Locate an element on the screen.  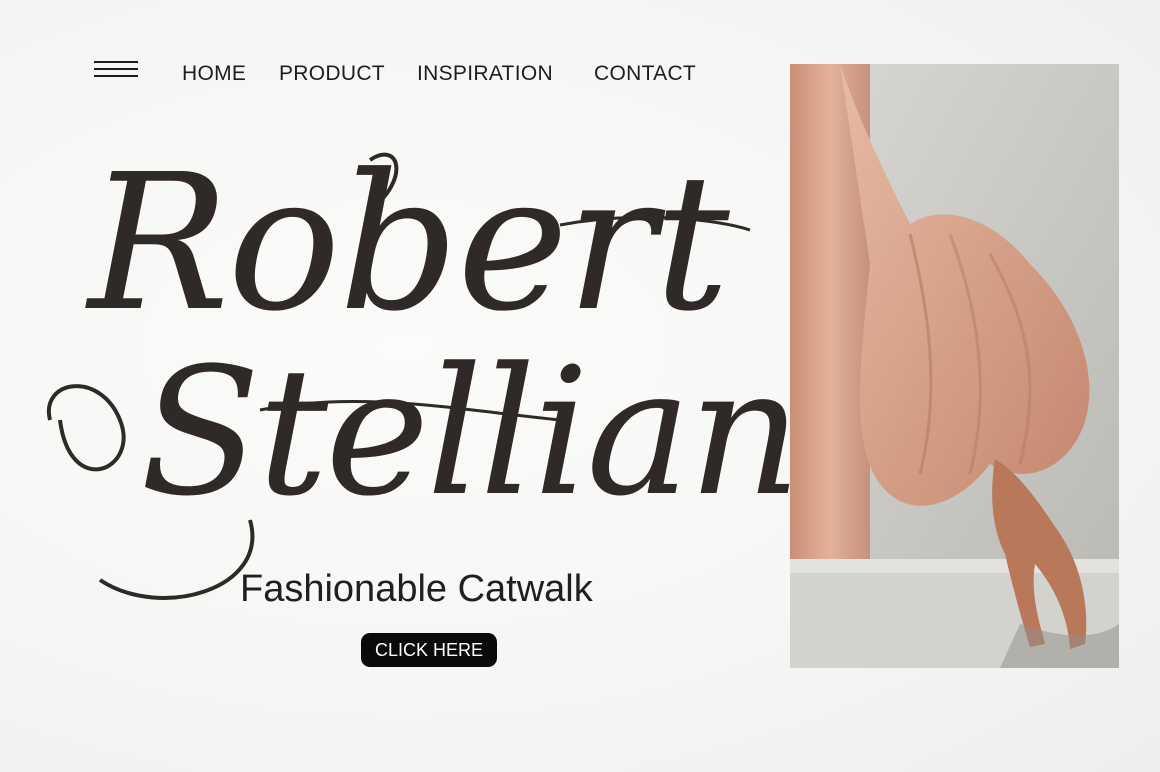
nav-item-product: PRODUCT is located at coordinates (332, 74).